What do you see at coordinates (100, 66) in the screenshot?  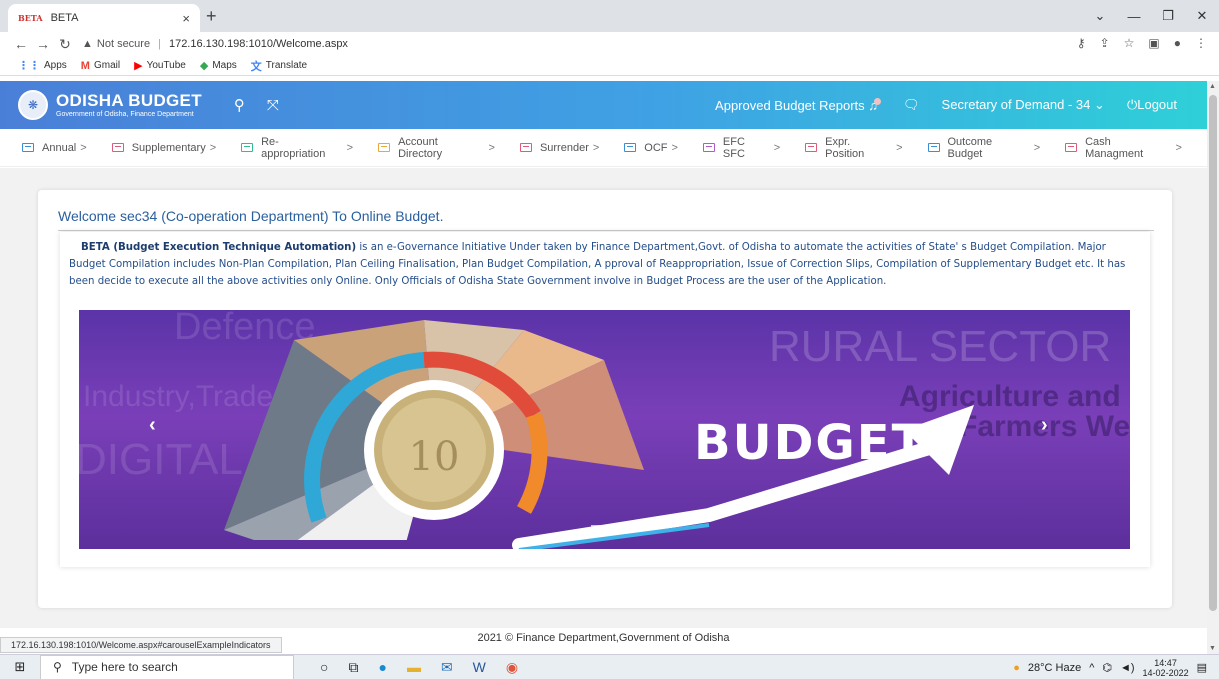 I see `bookmark-gmail: M Gmail` at bounding box center [100, 66].